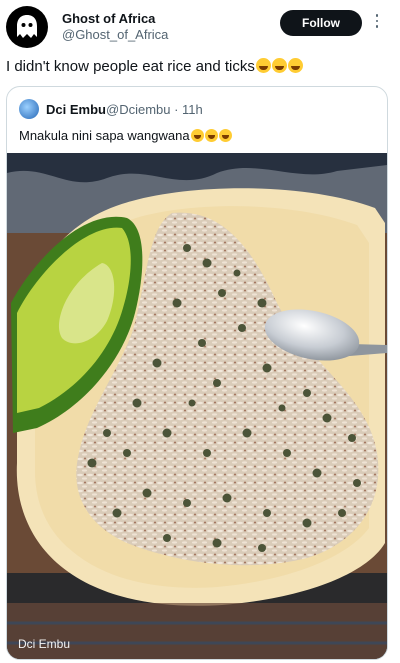  I want to click on ghost-avatar-icon, so click(27, 26).